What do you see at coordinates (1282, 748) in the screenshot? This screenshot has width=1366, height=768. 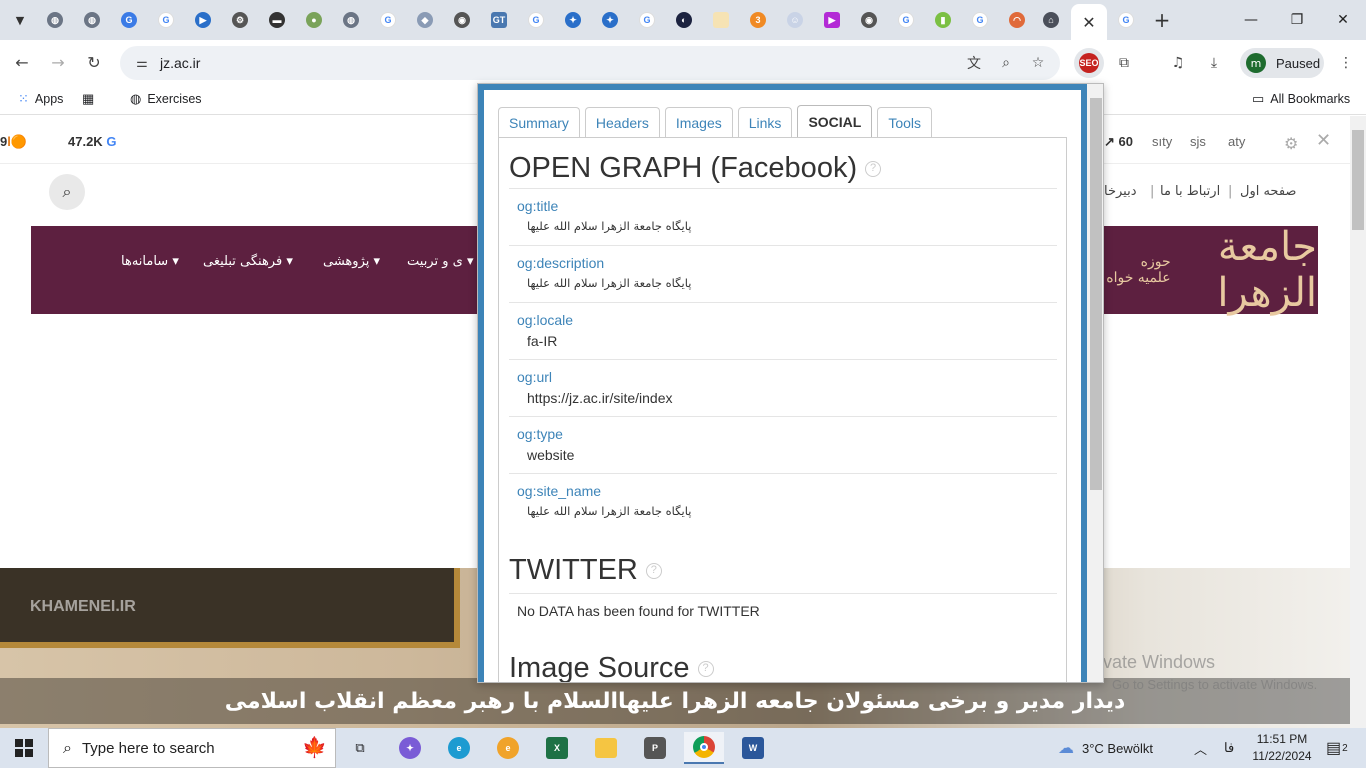 I see `taskbar-clock: 11:51 PM 11/22/2024` at bounding box center [1282, 748].